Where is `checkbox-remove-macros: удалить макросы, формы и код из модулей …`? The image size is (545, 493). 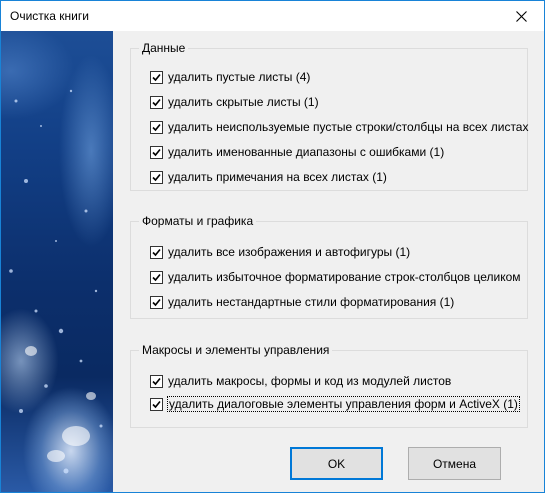
checkbox-remove-macros: удалить макросы, формы и код из модулей … is located at coordinates (300, 381).